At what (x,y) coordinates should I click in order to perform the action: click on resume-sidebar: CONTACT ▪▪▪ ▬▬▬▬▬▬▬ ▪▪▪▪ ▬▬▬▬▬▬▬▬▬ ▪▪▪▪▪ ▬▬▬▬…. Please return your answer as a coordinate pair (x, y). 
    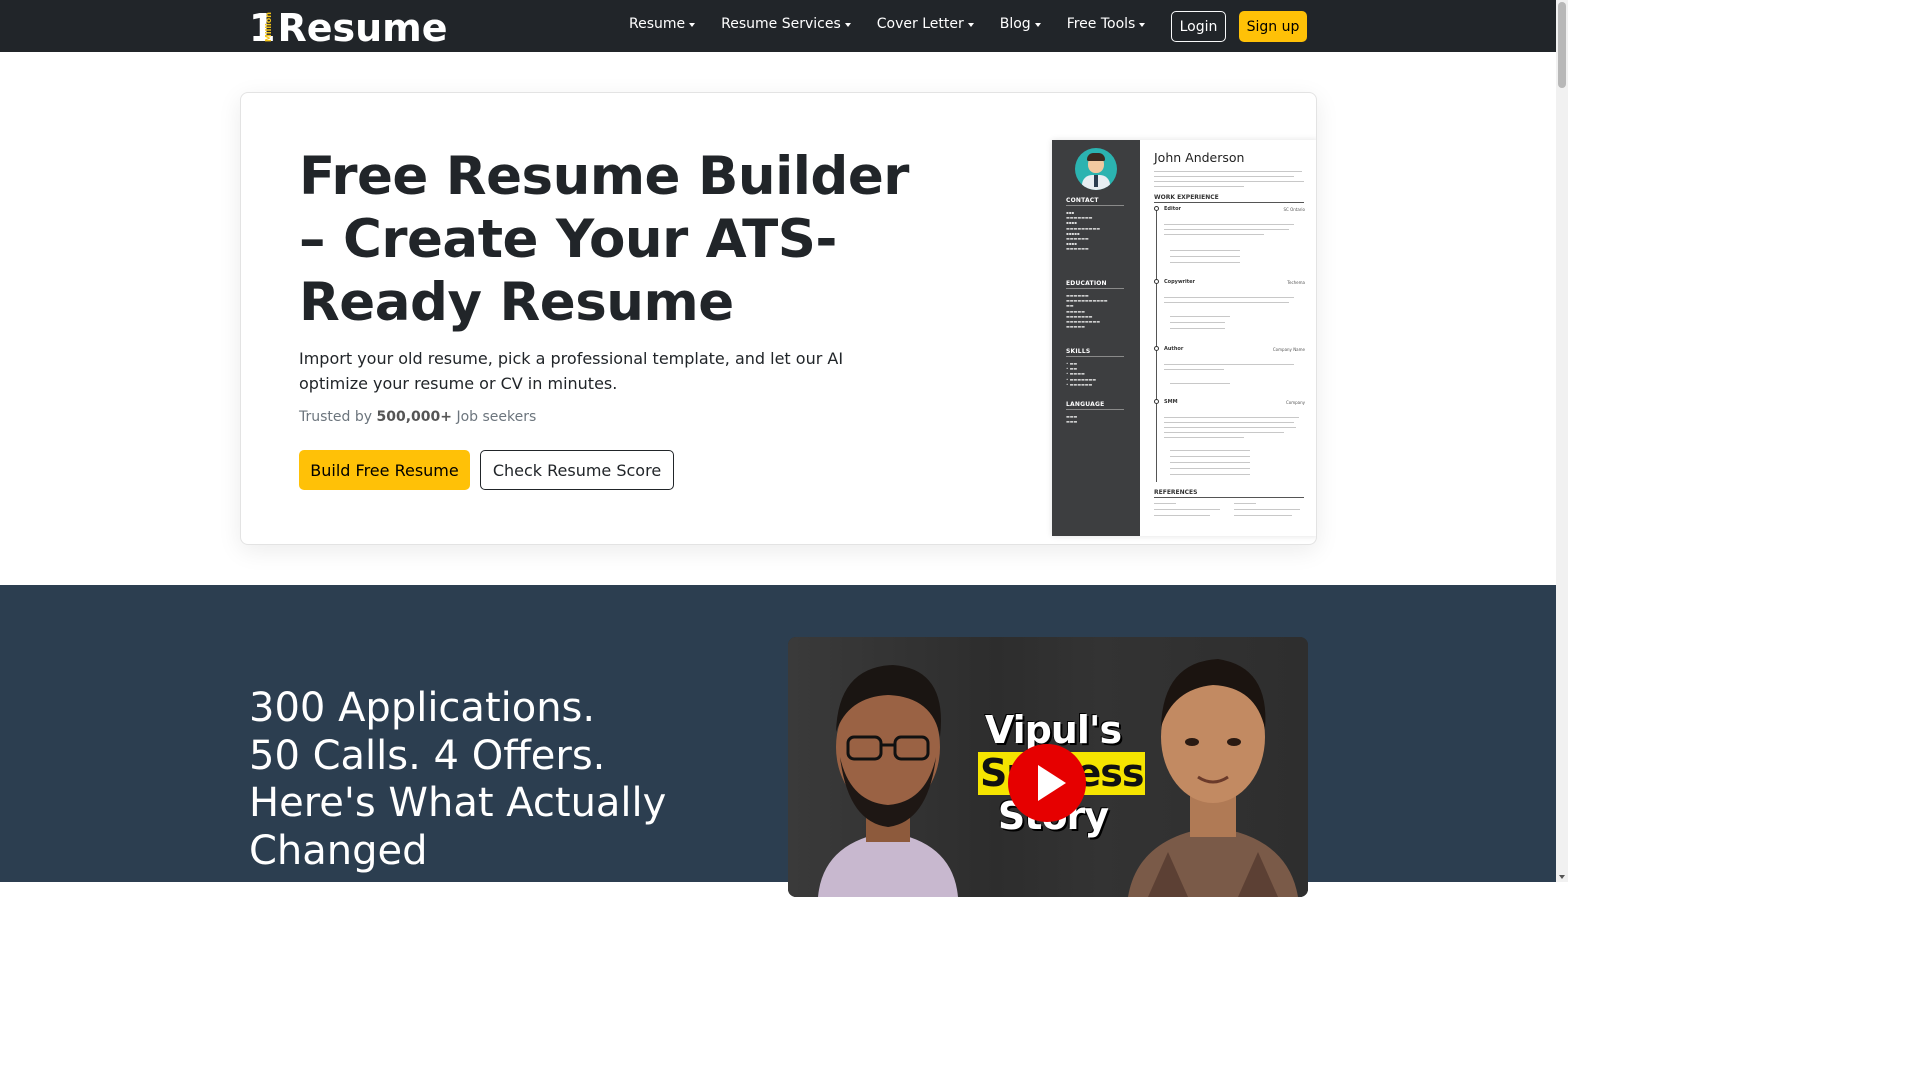
    Looking at the image, I should click on (1096, 338).